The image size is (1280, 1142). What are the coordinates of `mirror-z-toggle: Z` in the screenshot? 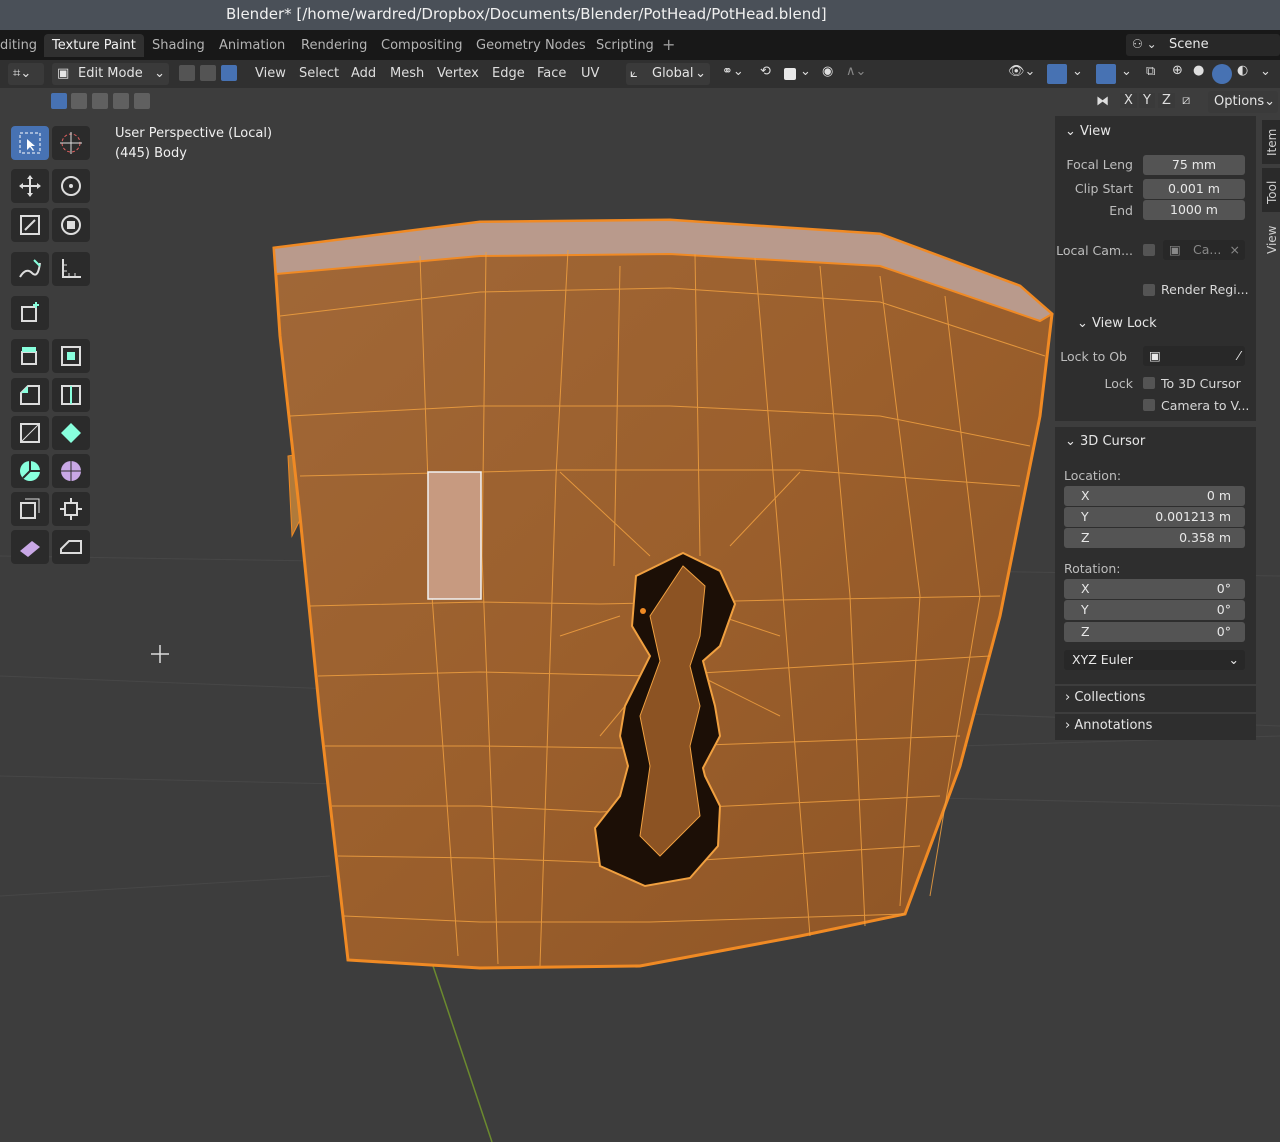 It's located at (1166, 100).